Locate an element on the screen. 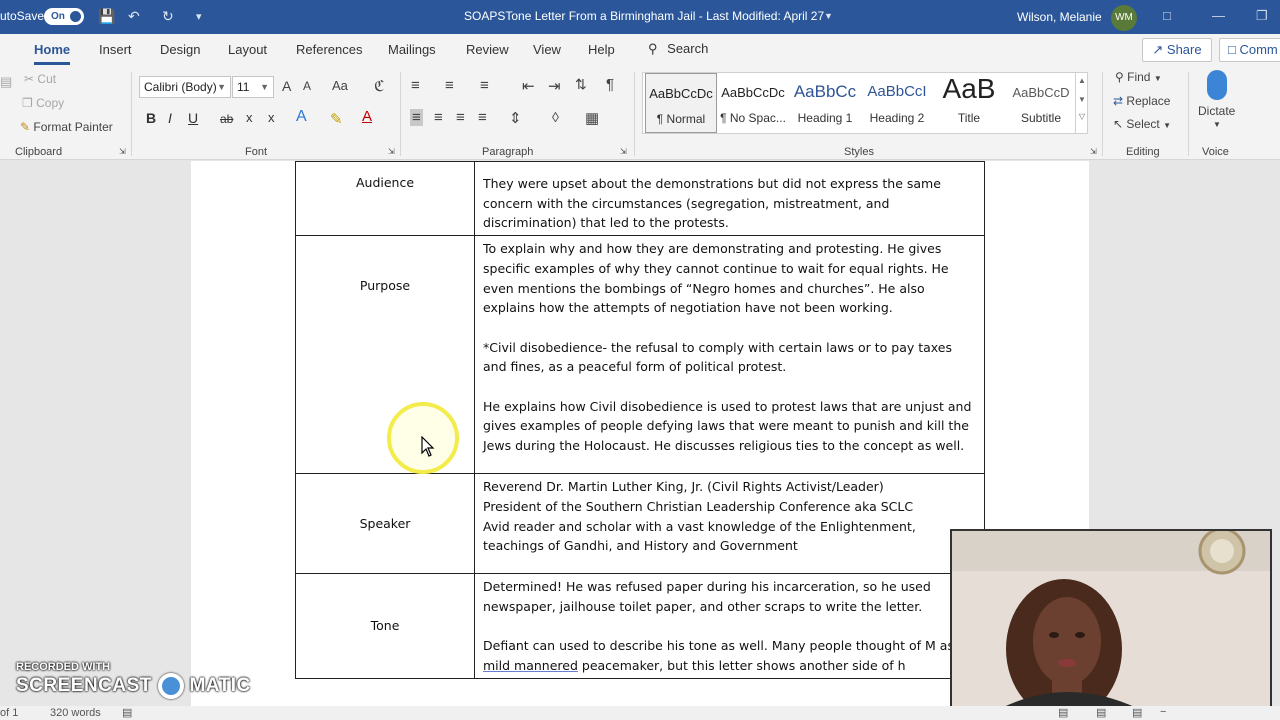 The height and width of the screenshot is (720, 1280). styles-launcher-icon: ⇲ is located at coordinates (1093, 151).